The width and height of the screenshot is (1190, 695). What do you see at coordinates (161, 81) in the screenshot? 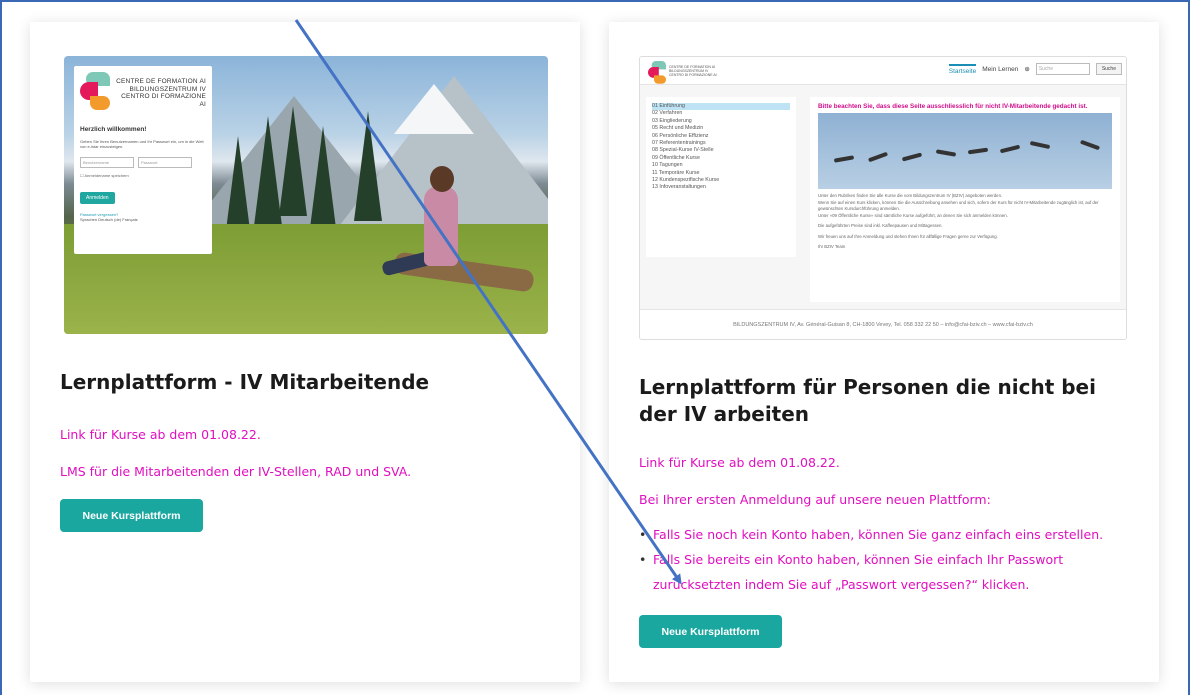
I see `logo-line: CENTRE DE FORMATION AI` at bounding box center [161, 81].